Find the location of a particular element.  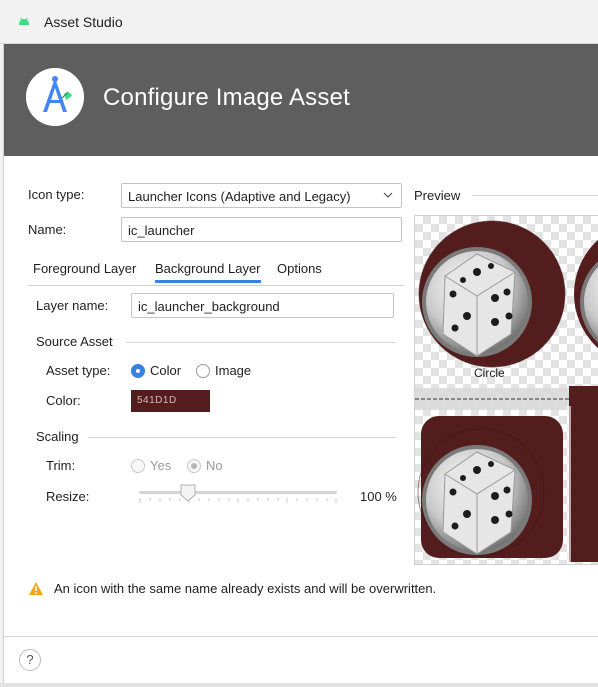

name-value: ic_launcher is located at coordinates (161, 230).